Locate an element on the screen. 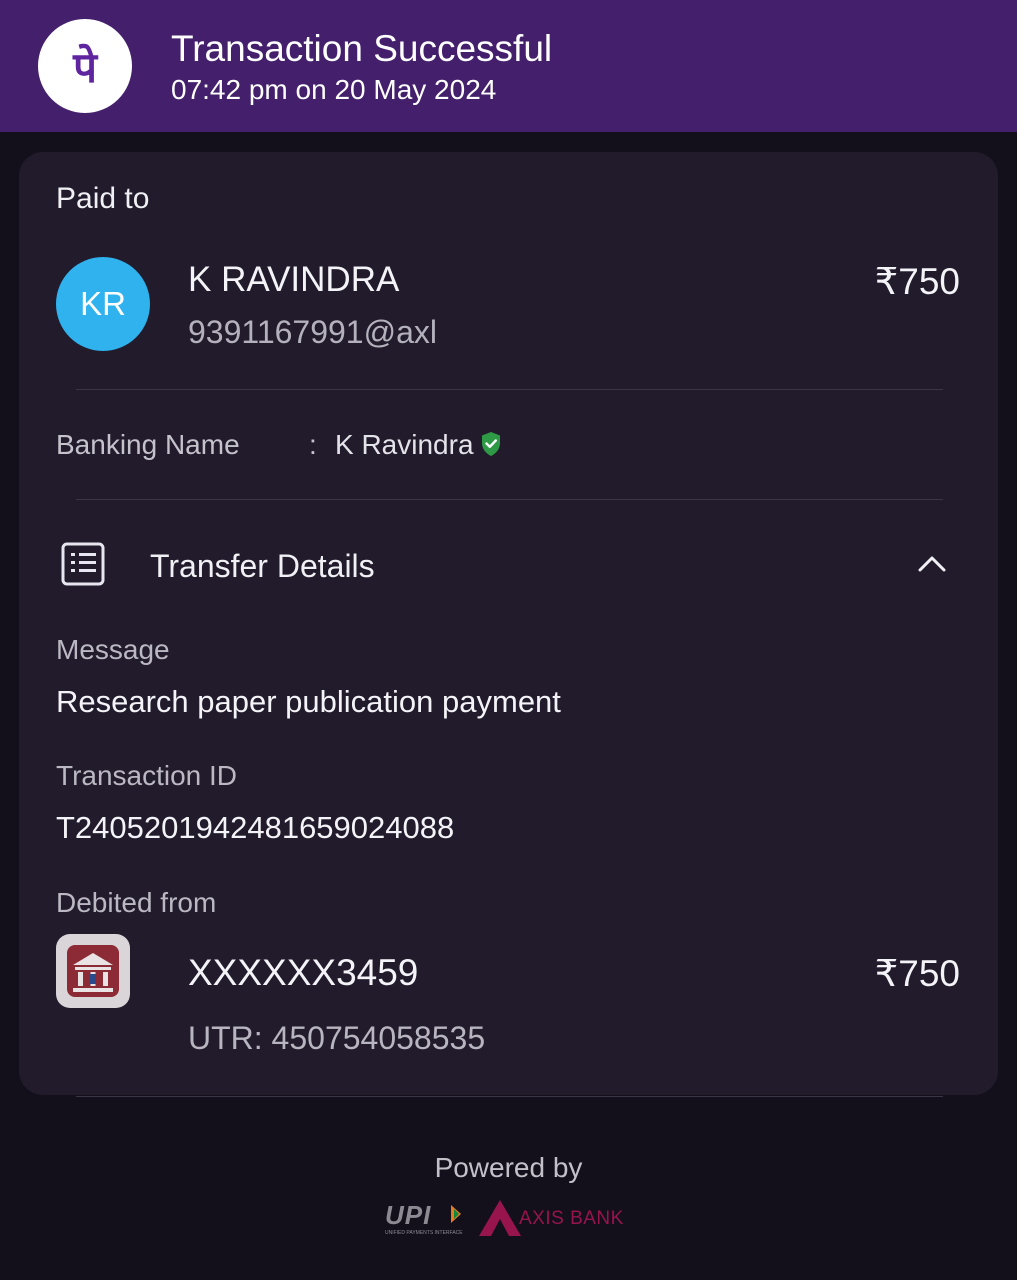  banking-name-value: K Ravindra is located at coordinates (404, 444).